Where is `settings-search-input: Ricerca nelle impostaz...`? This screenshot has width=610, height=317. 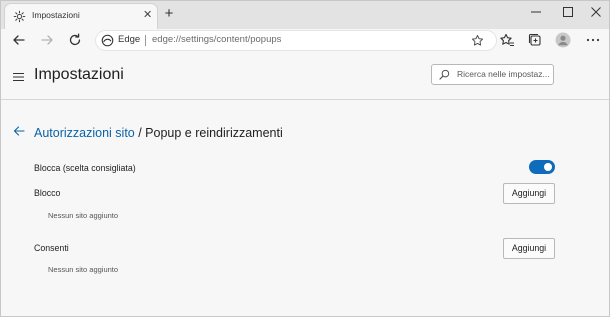 settings-search-input: Ricerca nelle impostaz... is located at coordinates (492, 74).